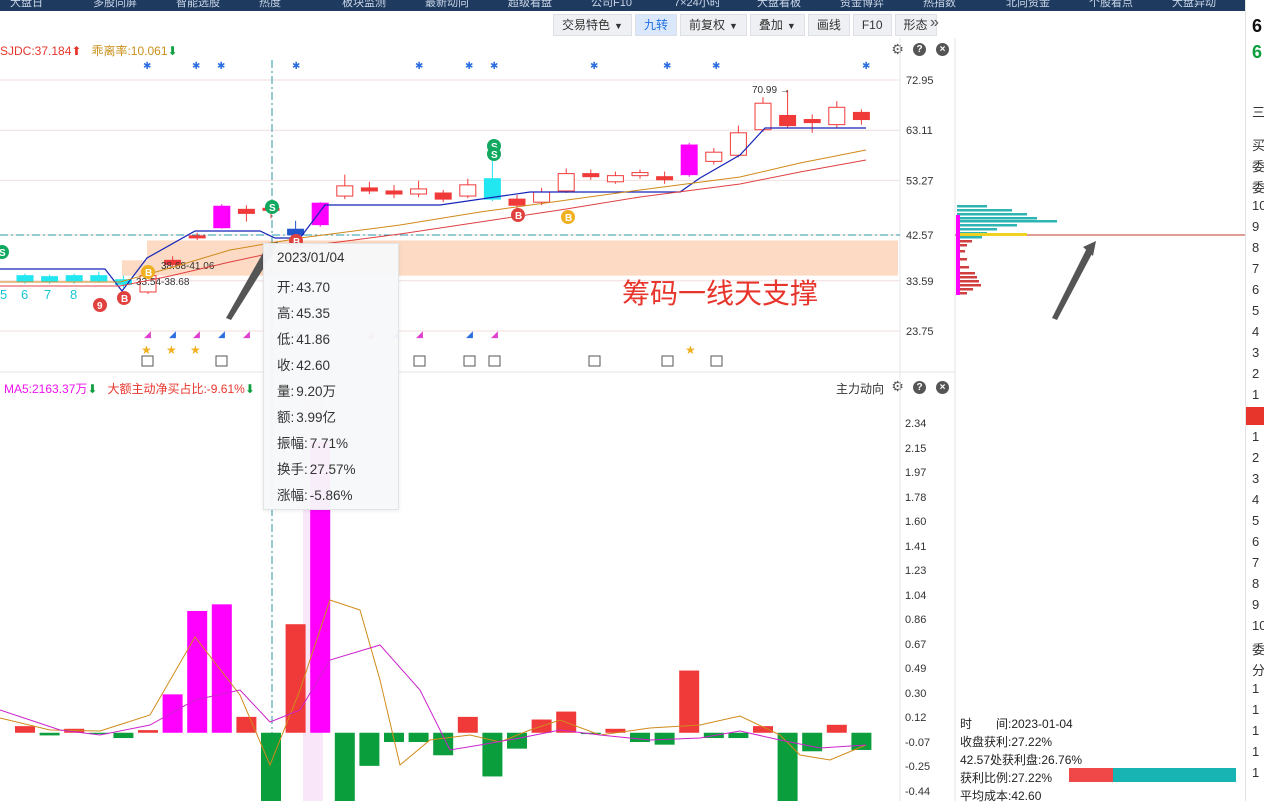 This screenshot has width=1264, height=804. What do you see at coordinates (1256, 478) in the screenshot?
I see `order-book-label: 3` at bounding box center [1256, 478].